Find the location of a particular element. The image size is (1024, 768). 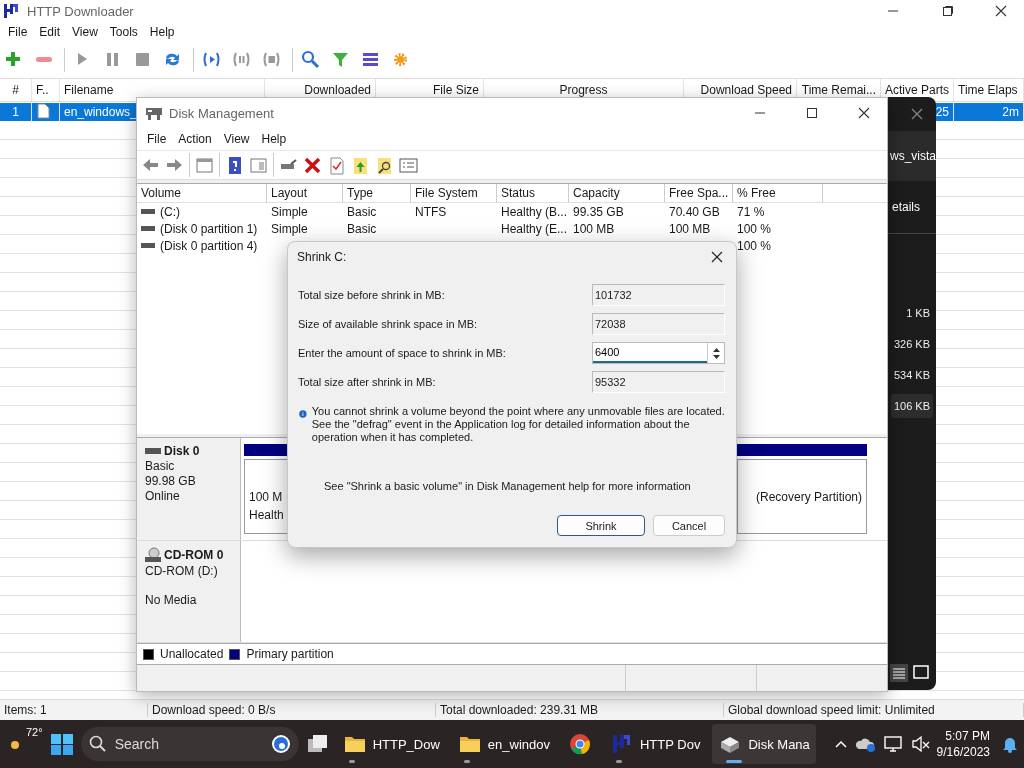

file-size-text: 1 KB is located at coordinates (918, 313).